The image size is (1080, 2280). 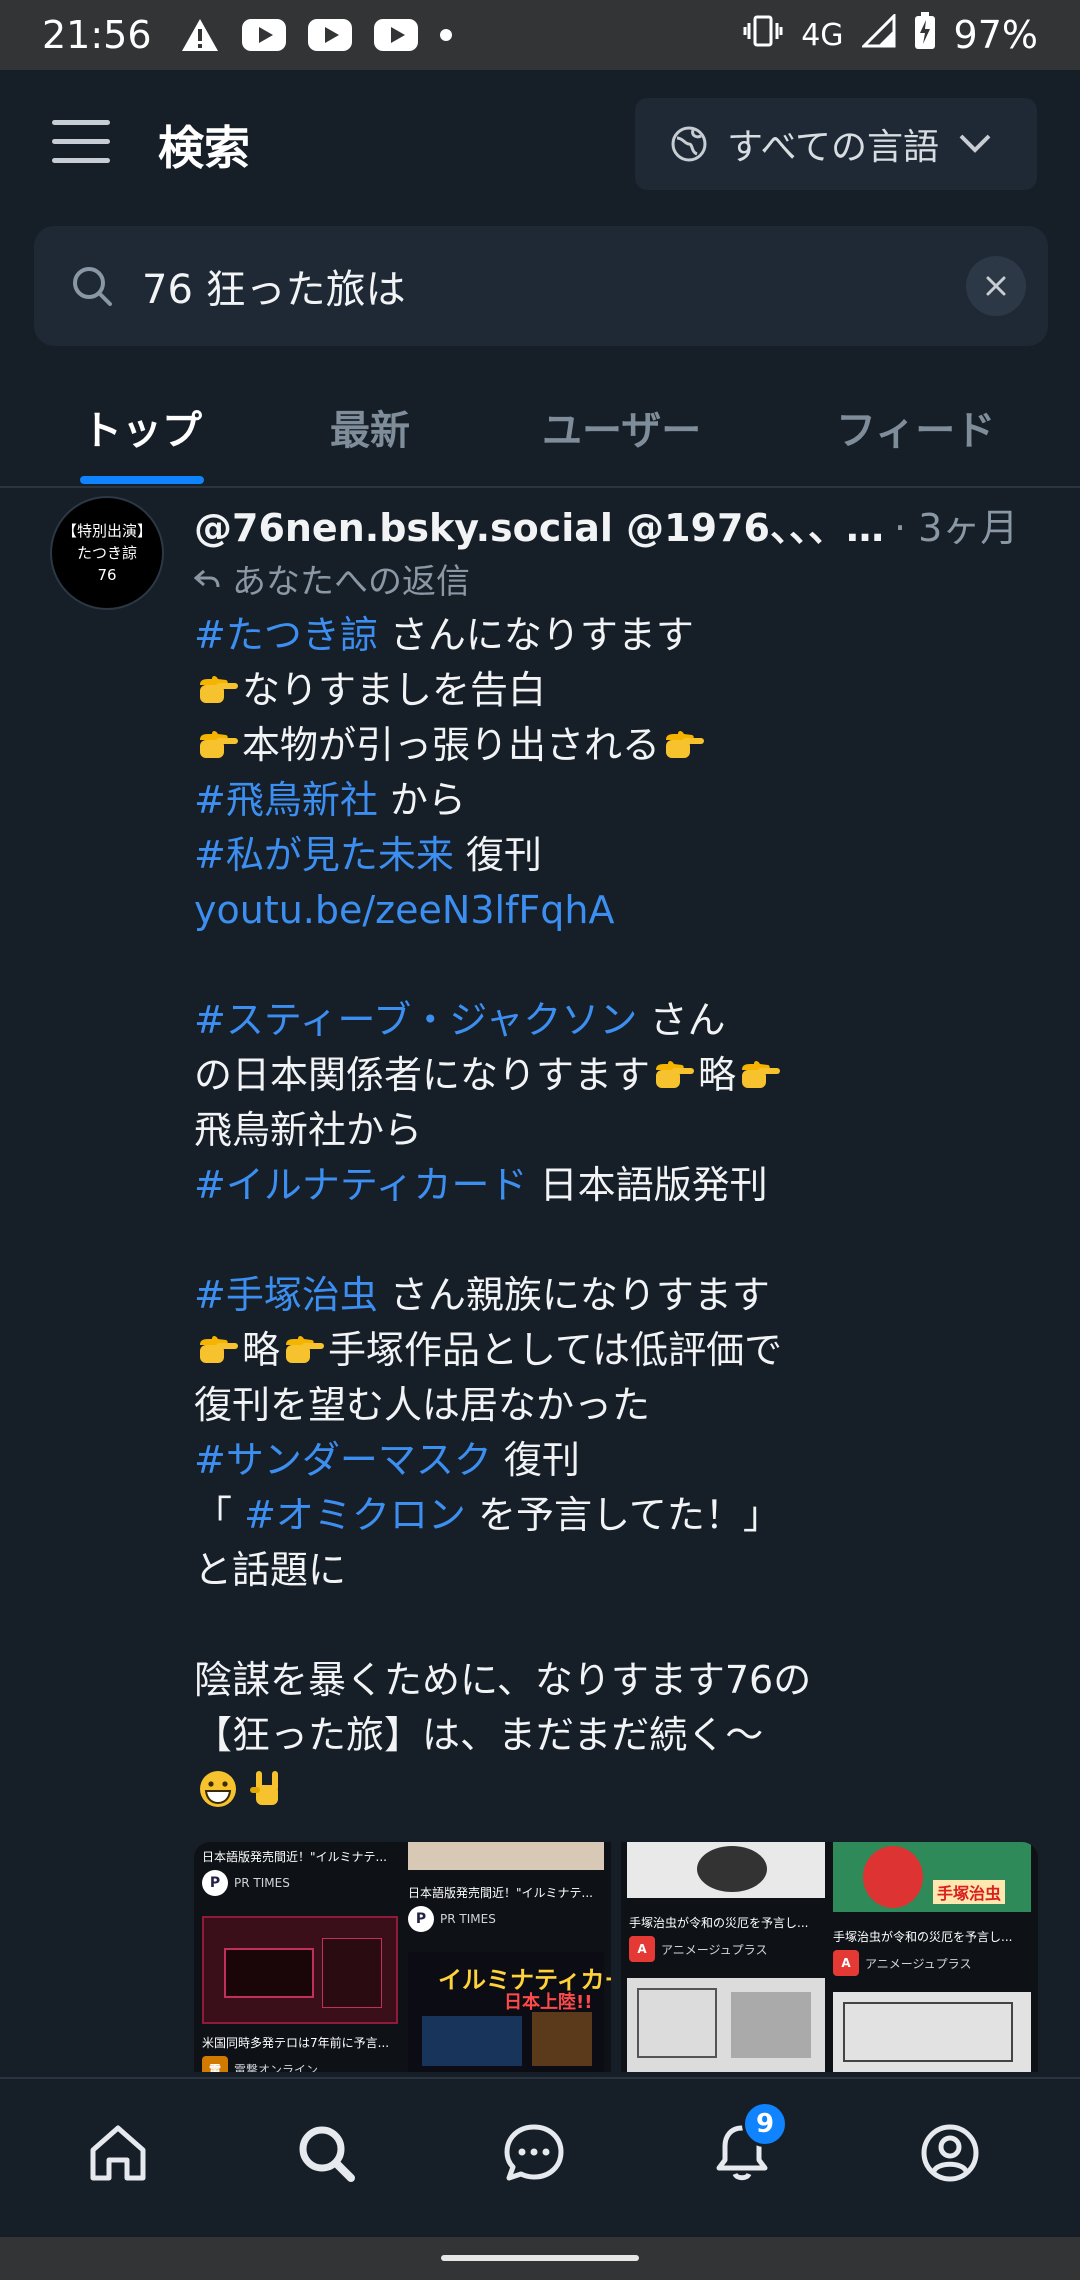 What do you see at coordinates (370, 427) in the screenshot?
I see `tab-latest: 最新` at bounding box center [370, 427].